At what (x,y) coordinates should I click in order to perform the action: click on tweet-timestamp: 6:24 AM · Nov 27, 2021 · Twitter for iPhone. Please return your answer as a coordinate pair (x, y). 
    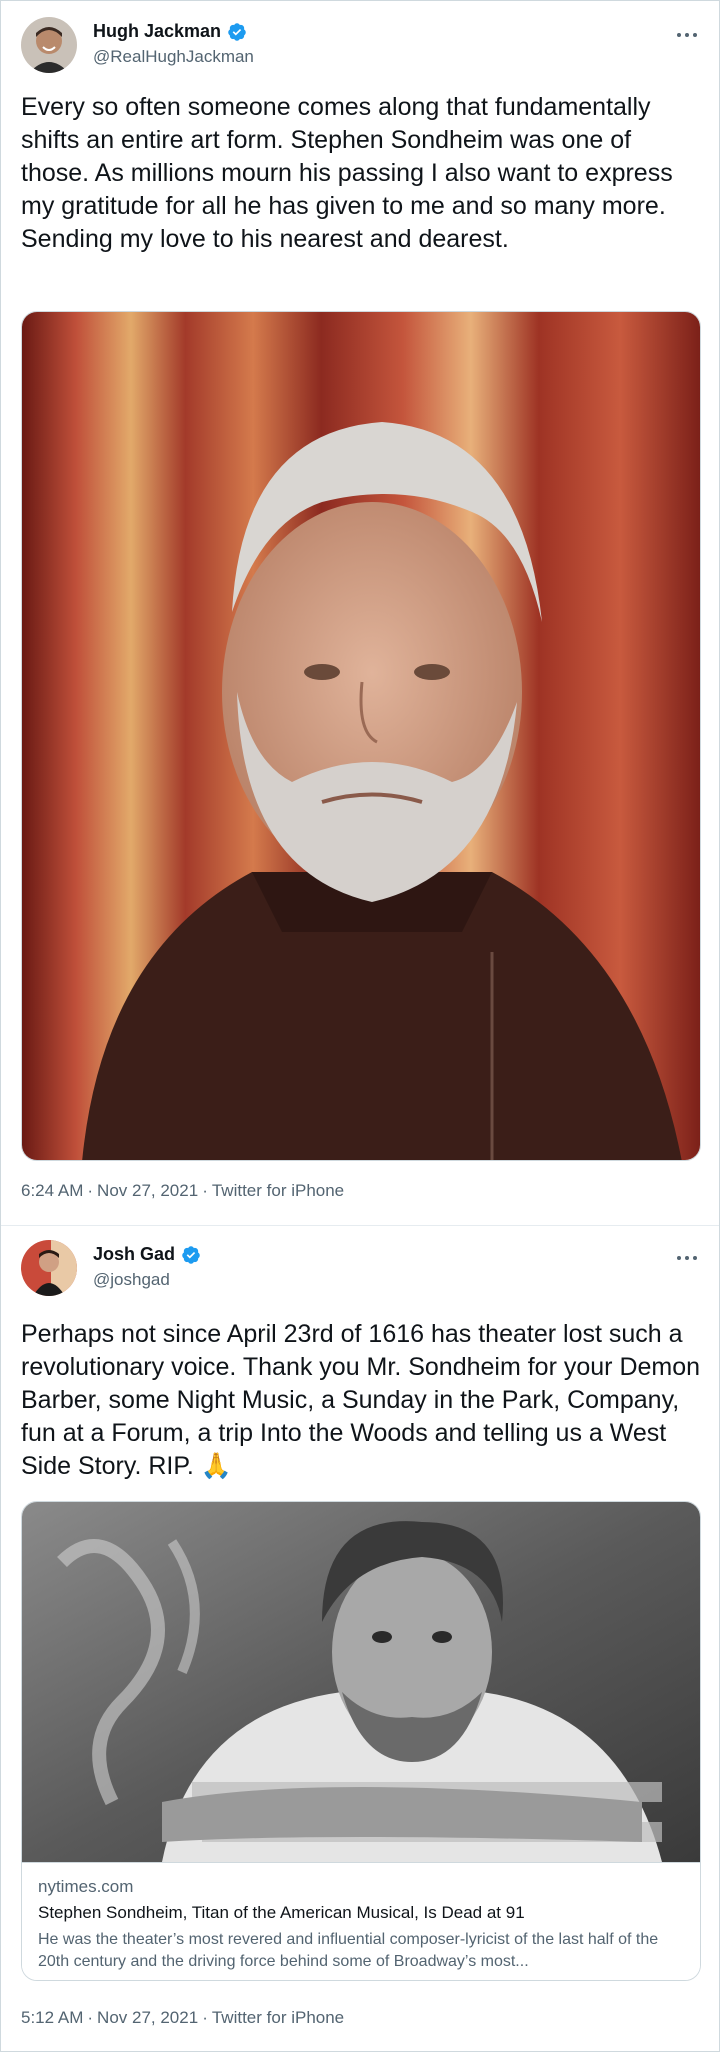
    Looking at the image, I should click on (183, 1190).